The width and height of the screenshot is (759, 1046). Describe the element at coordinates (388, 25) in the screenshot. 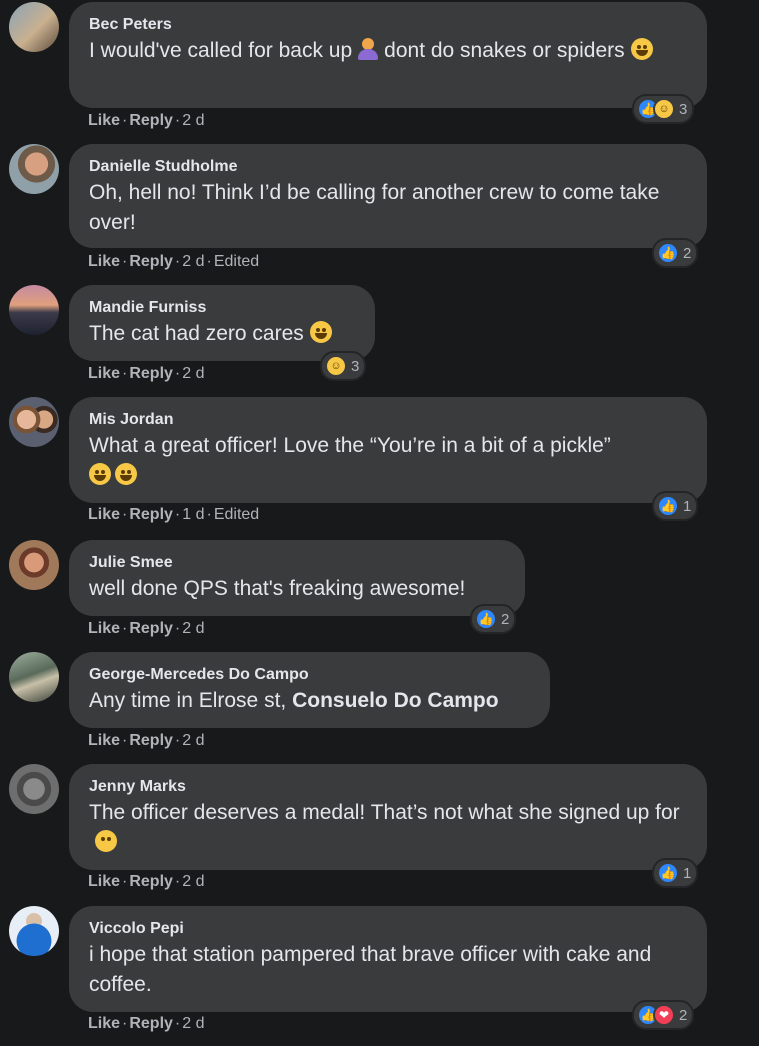

I see `comment-author: Bec Peters` at that location.